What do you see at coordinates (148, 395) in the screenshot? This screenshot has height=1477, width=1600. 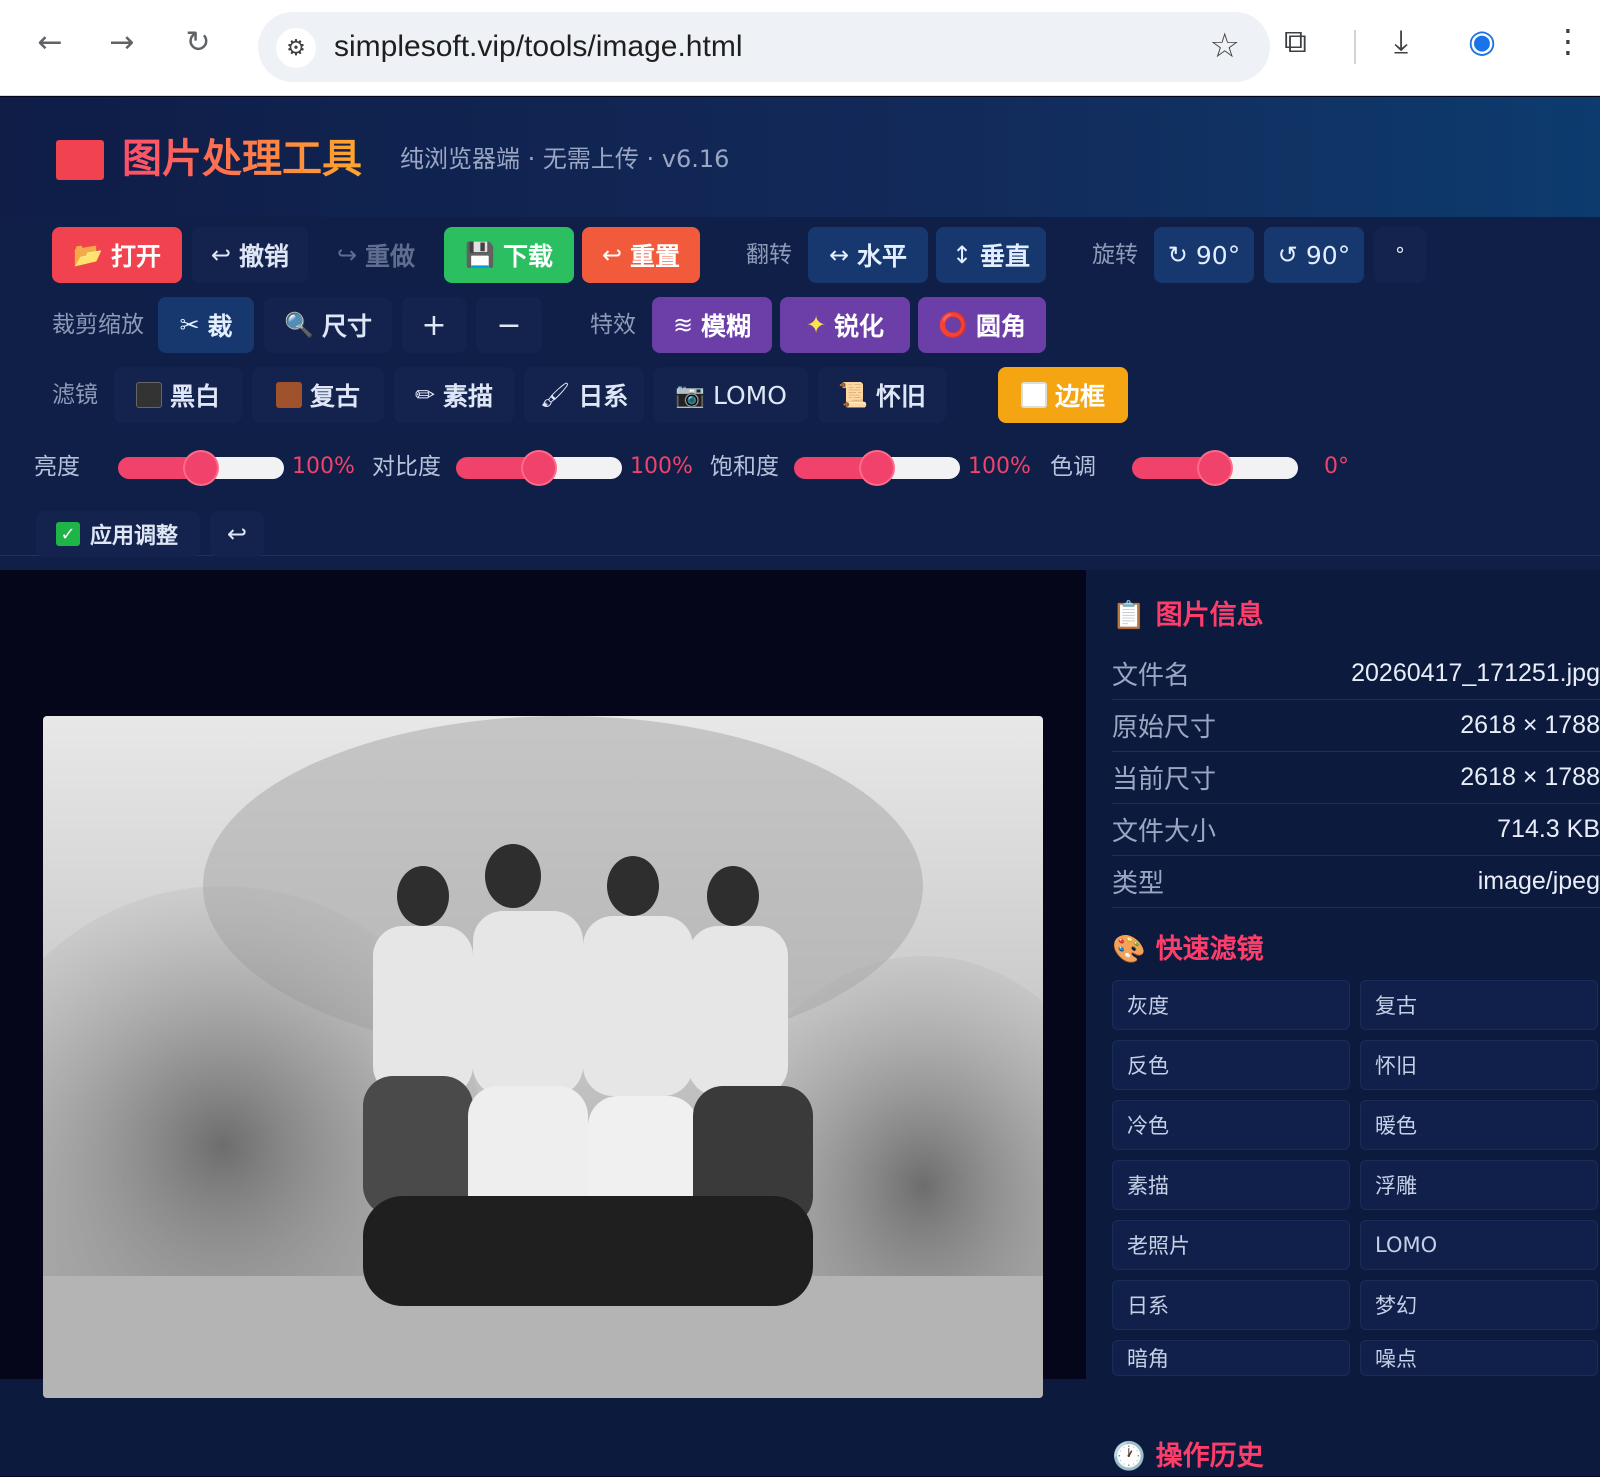 I see `black-swatch-icon` at bounding box center [148, 395].